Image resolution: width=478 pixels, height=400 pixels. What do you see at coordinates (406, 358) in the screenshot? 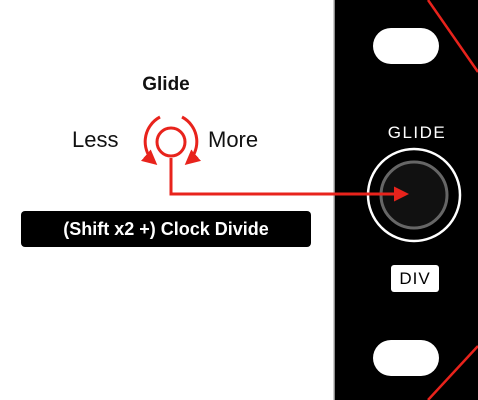
I see `mounting-slot-bottom` at bounding box center [406, 358].